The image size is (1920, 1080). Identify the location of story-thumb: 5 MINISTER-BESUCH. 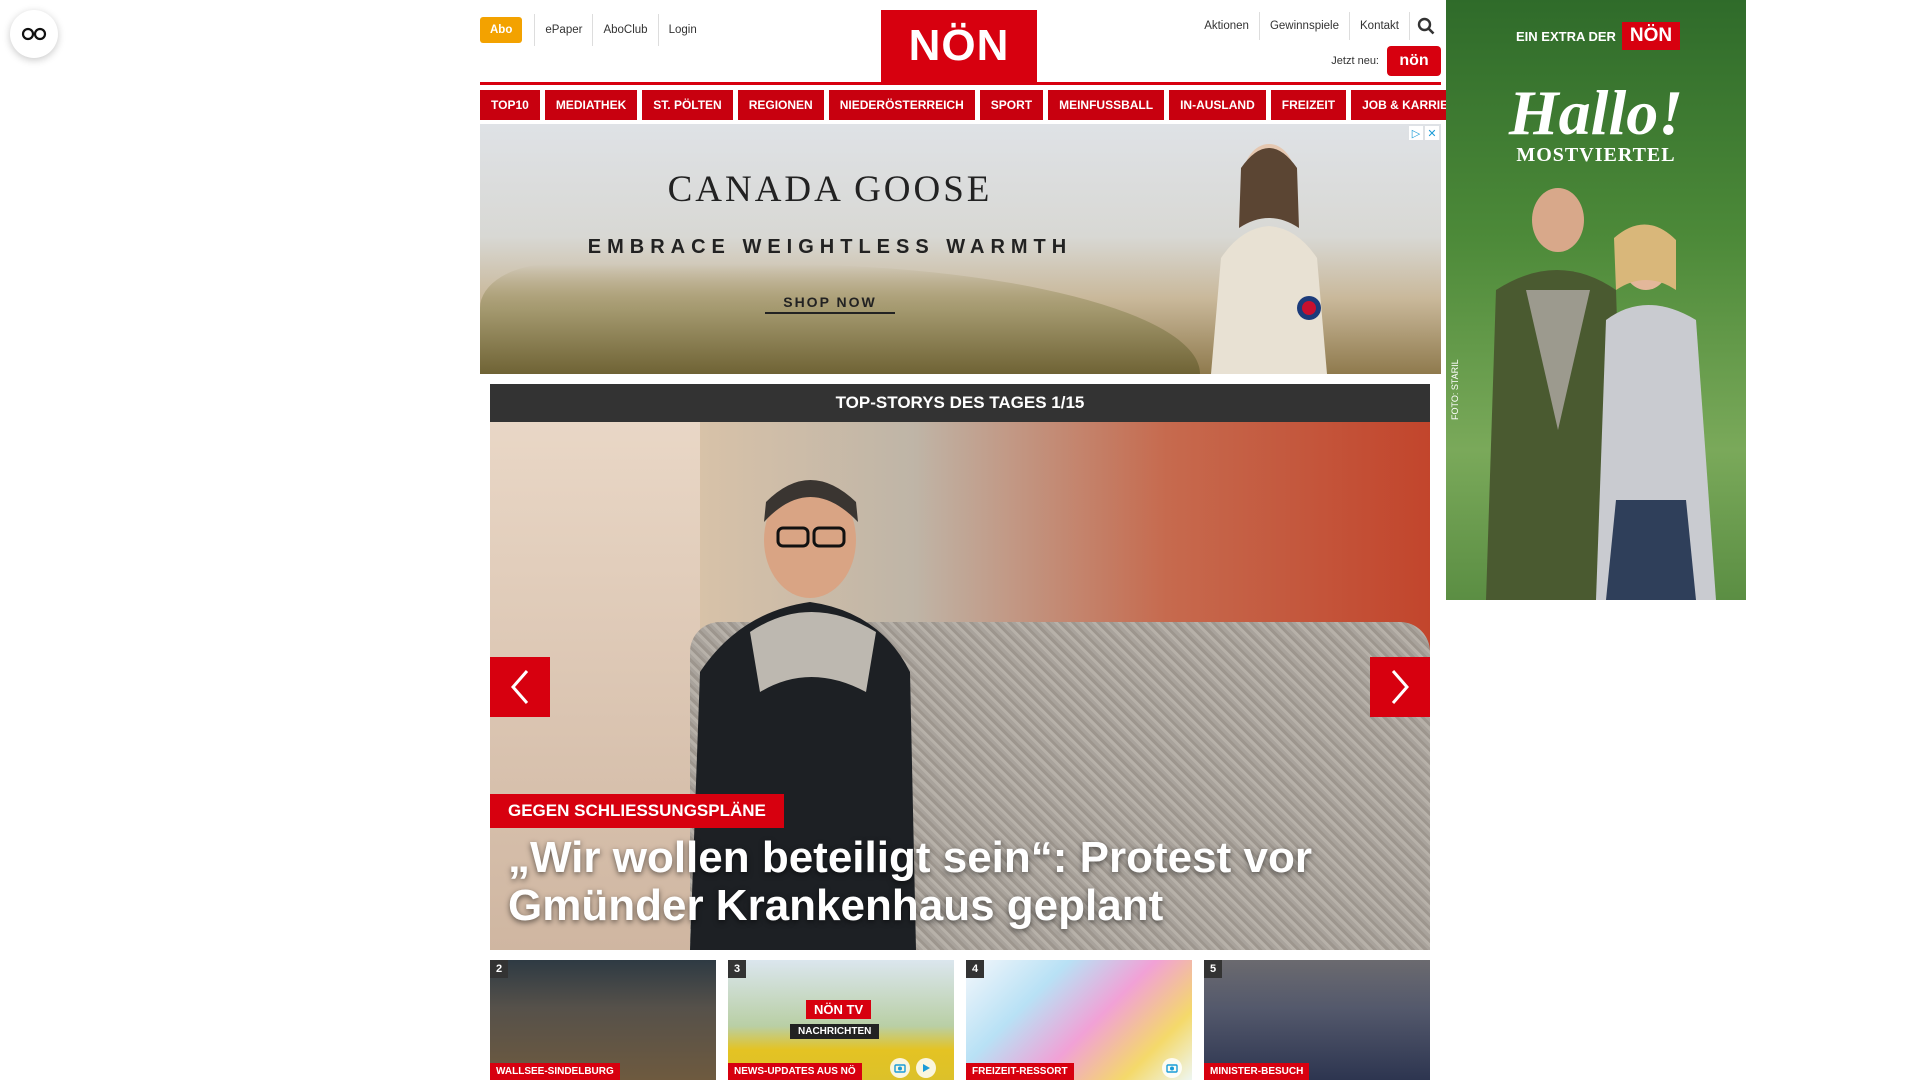
(1317, 1020).